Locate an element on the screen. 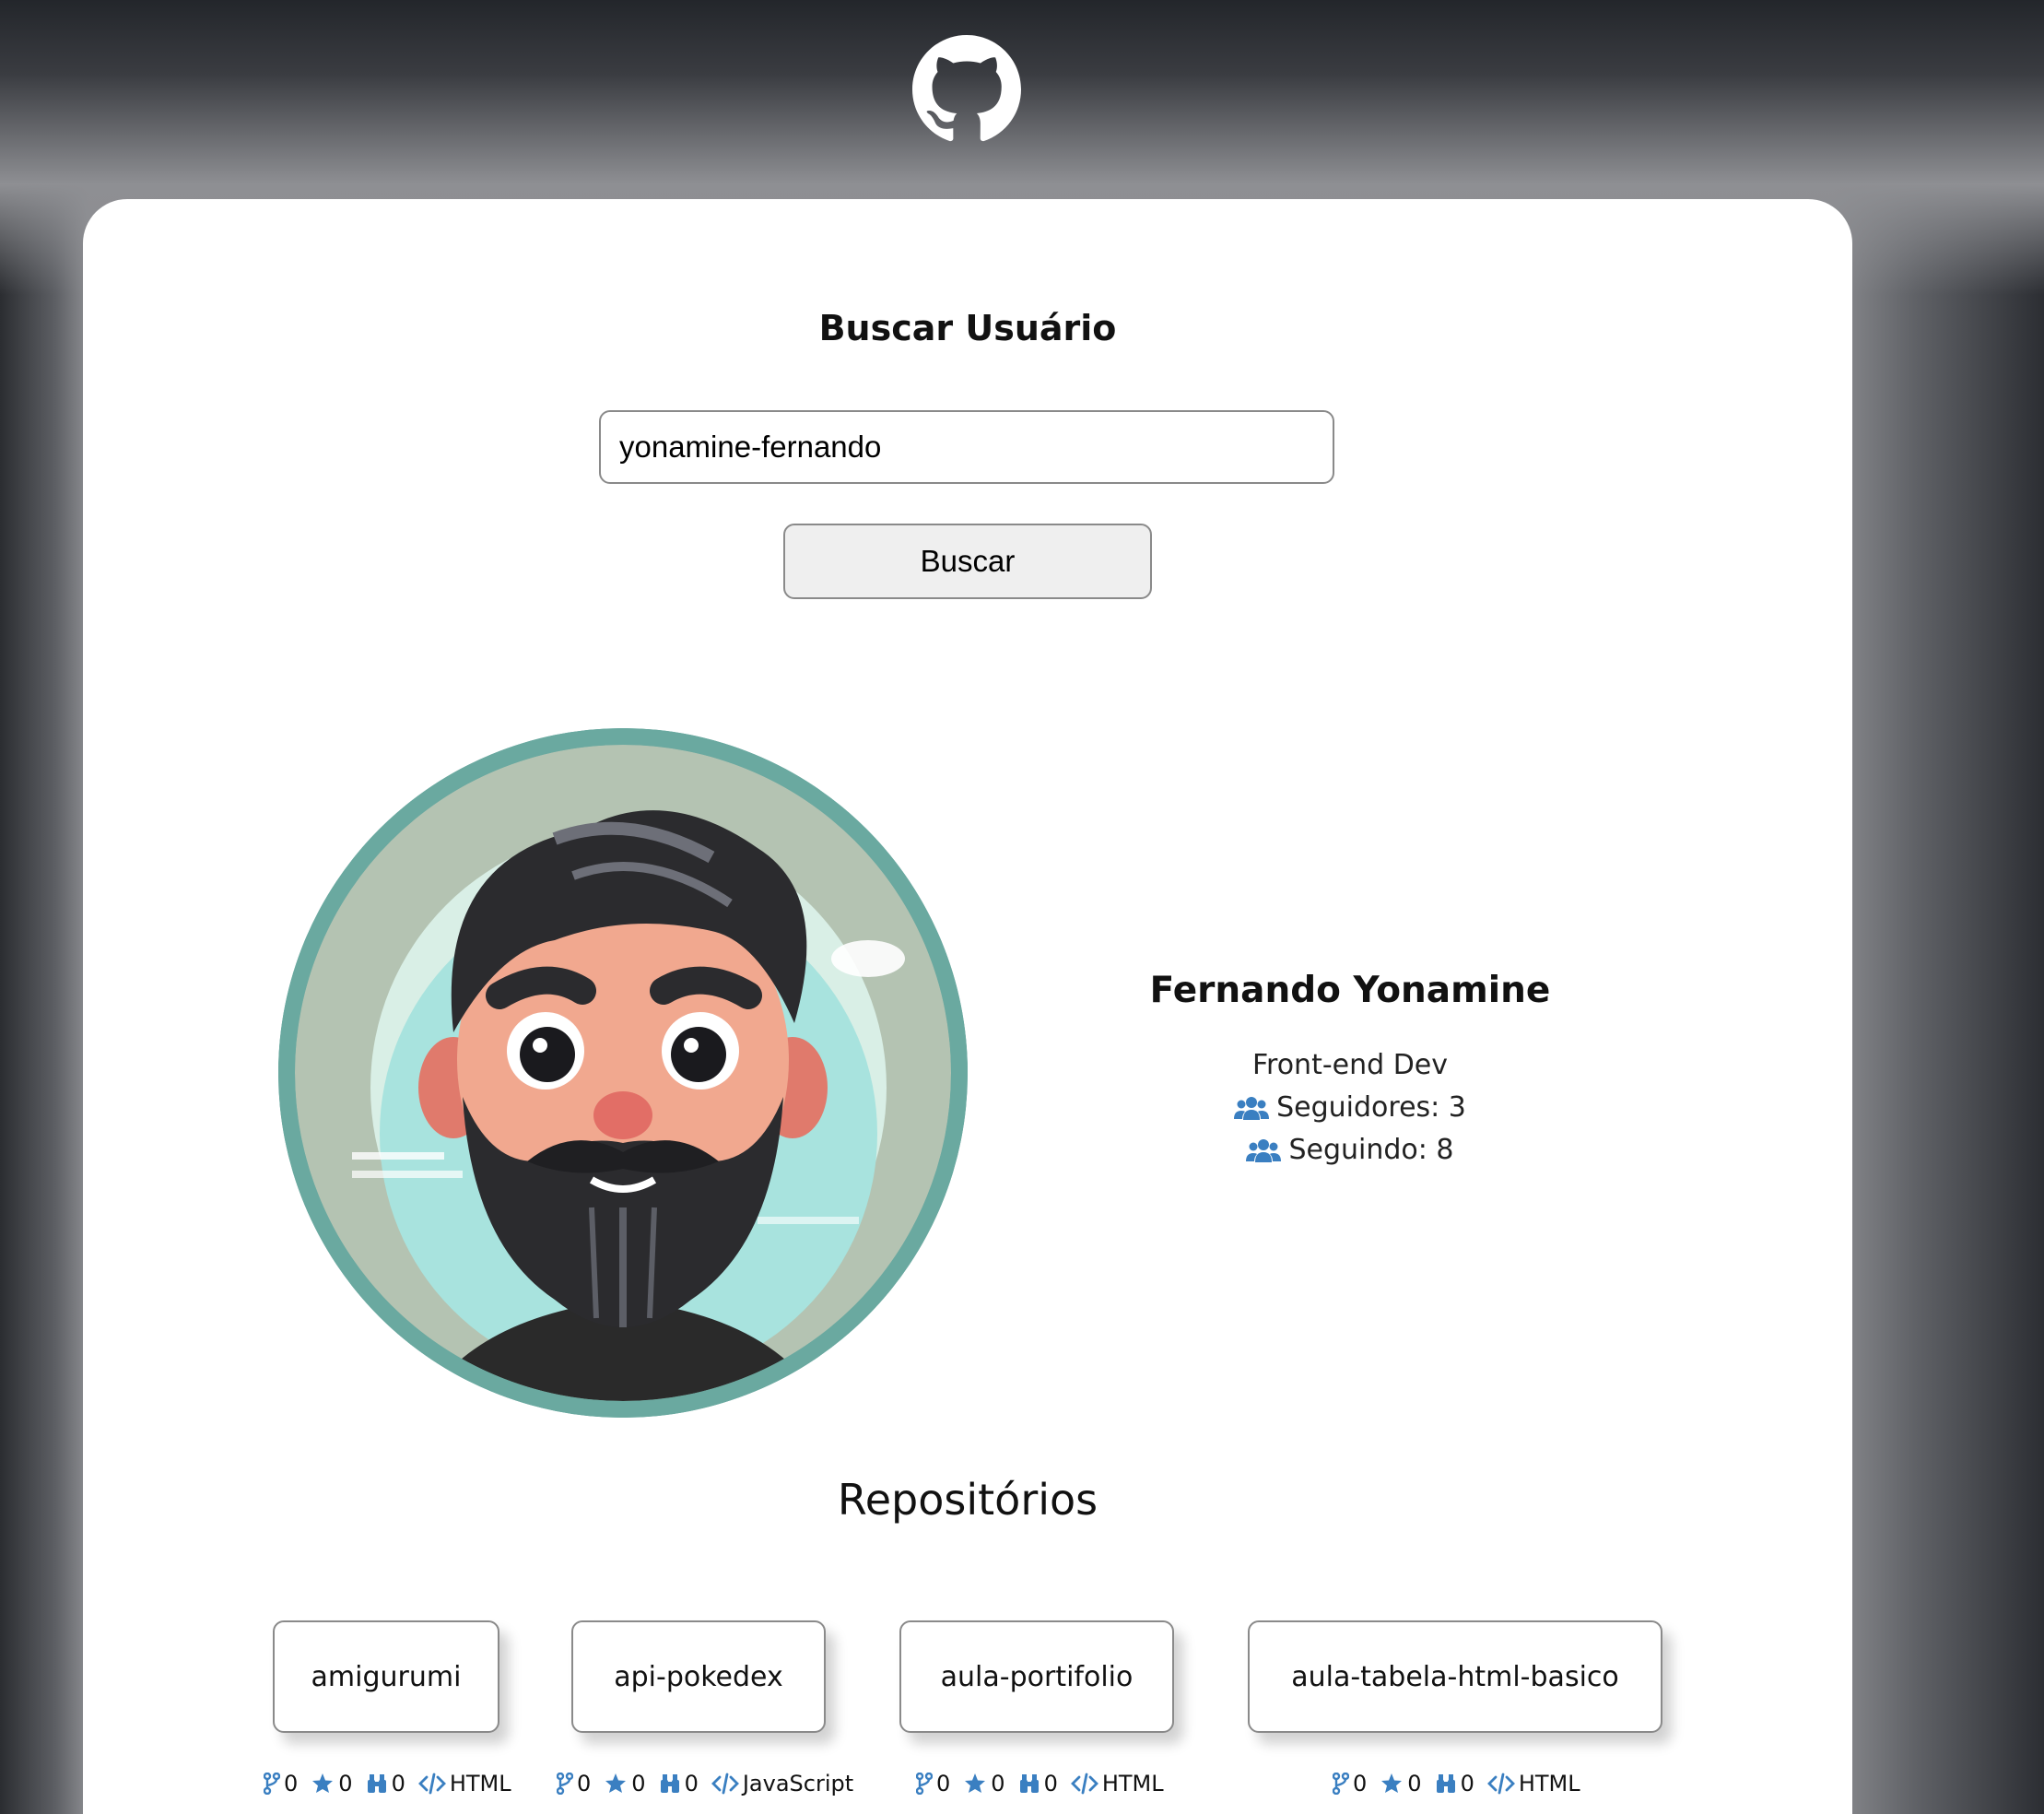 The width and height of the screenshot is (2044, 1814). search-input is located at coordinates (966, 447).